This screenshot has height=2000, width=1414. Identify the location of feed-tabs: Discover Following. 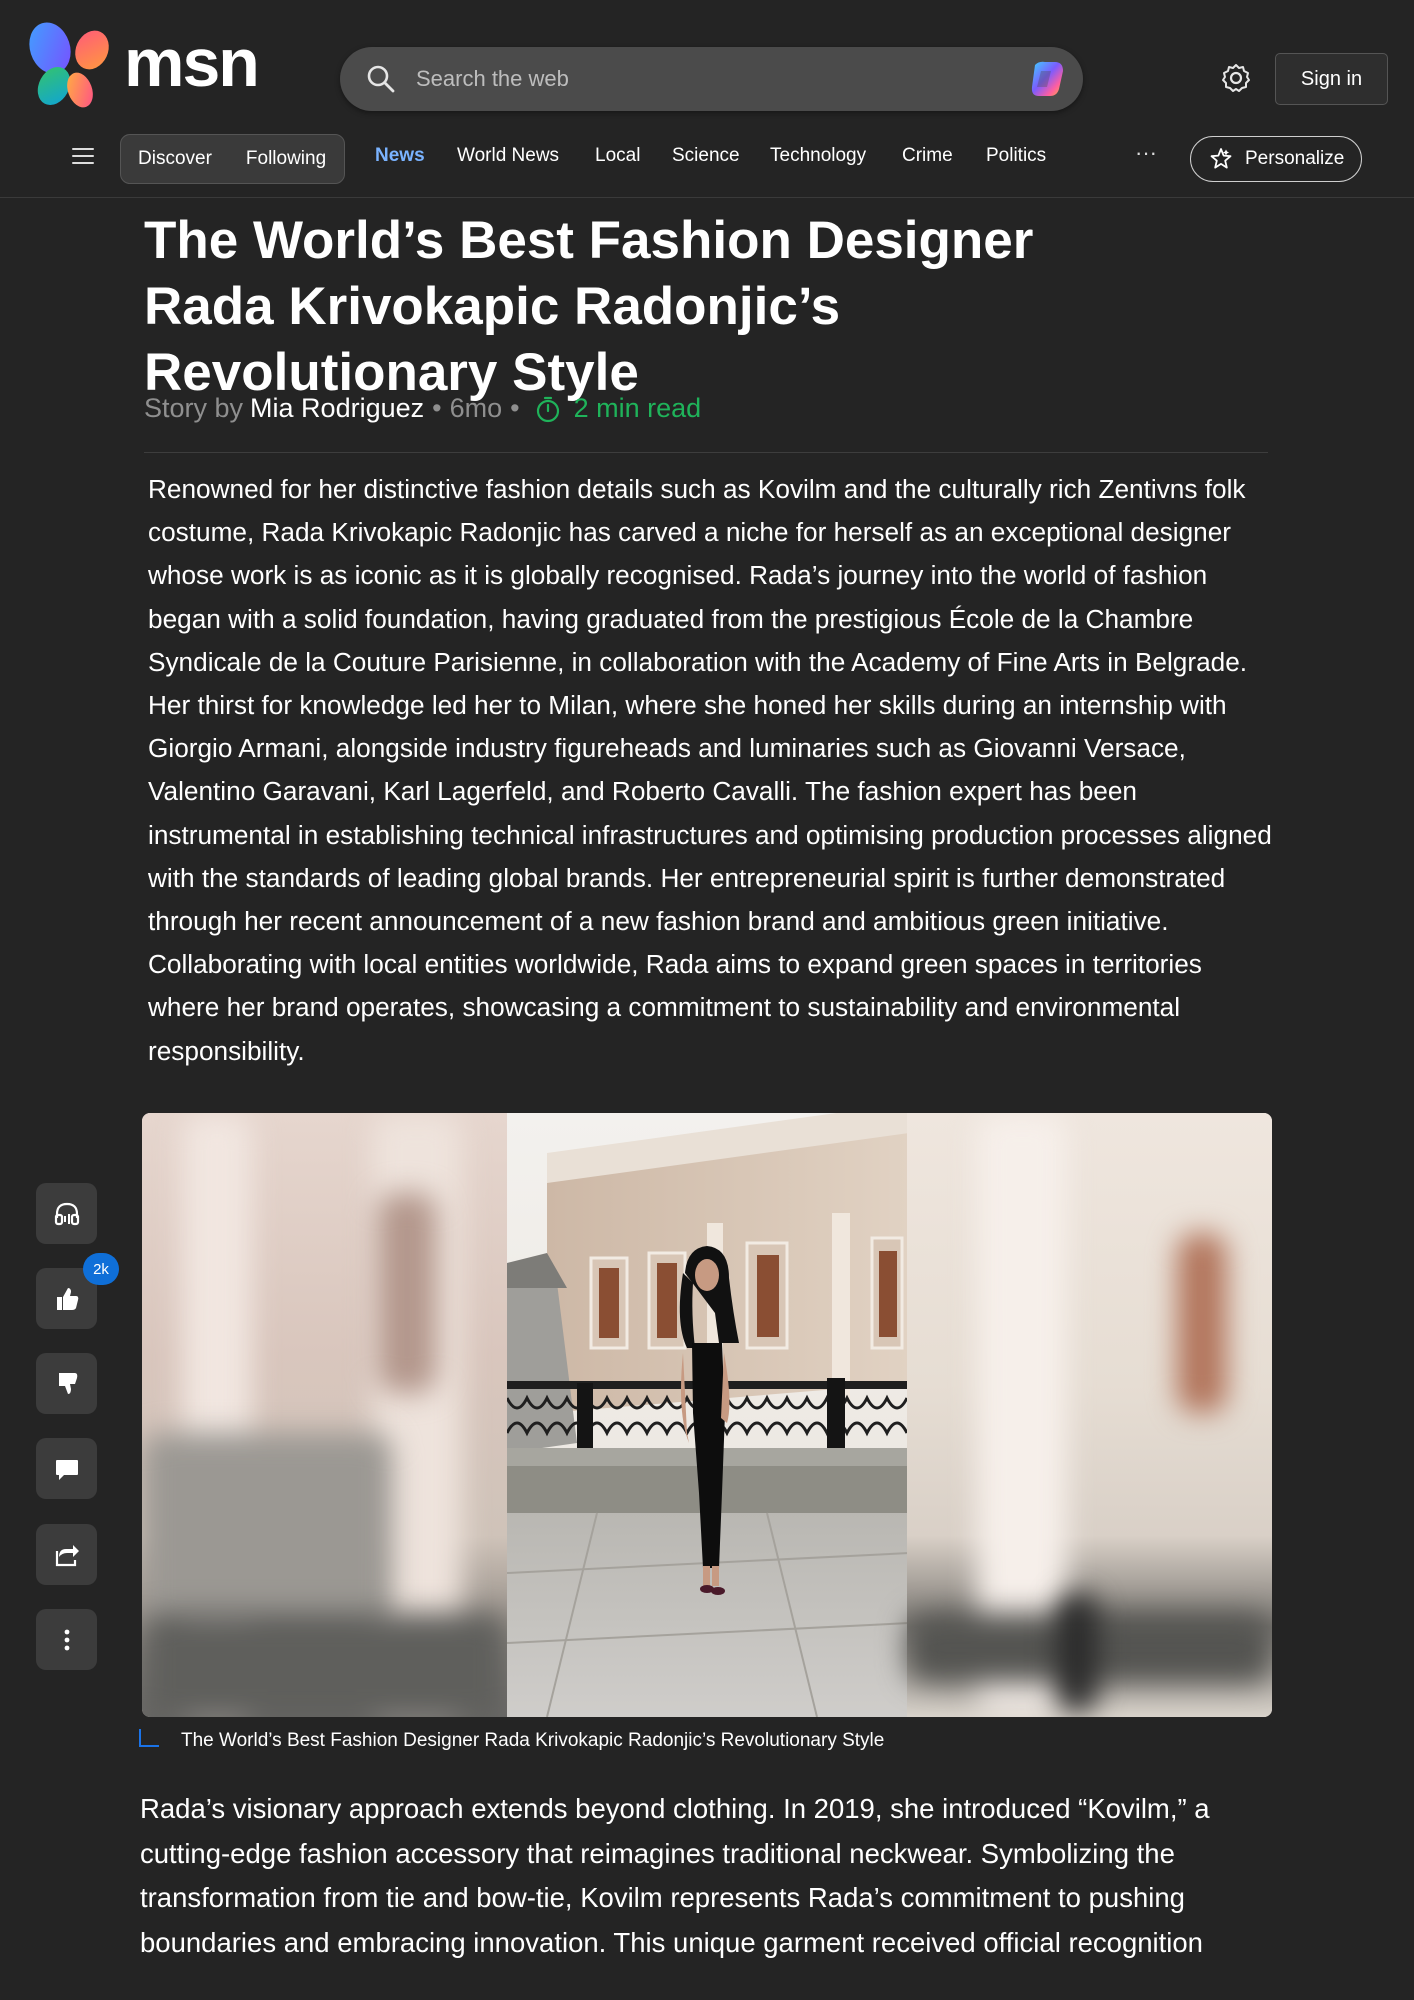
(232, 159).